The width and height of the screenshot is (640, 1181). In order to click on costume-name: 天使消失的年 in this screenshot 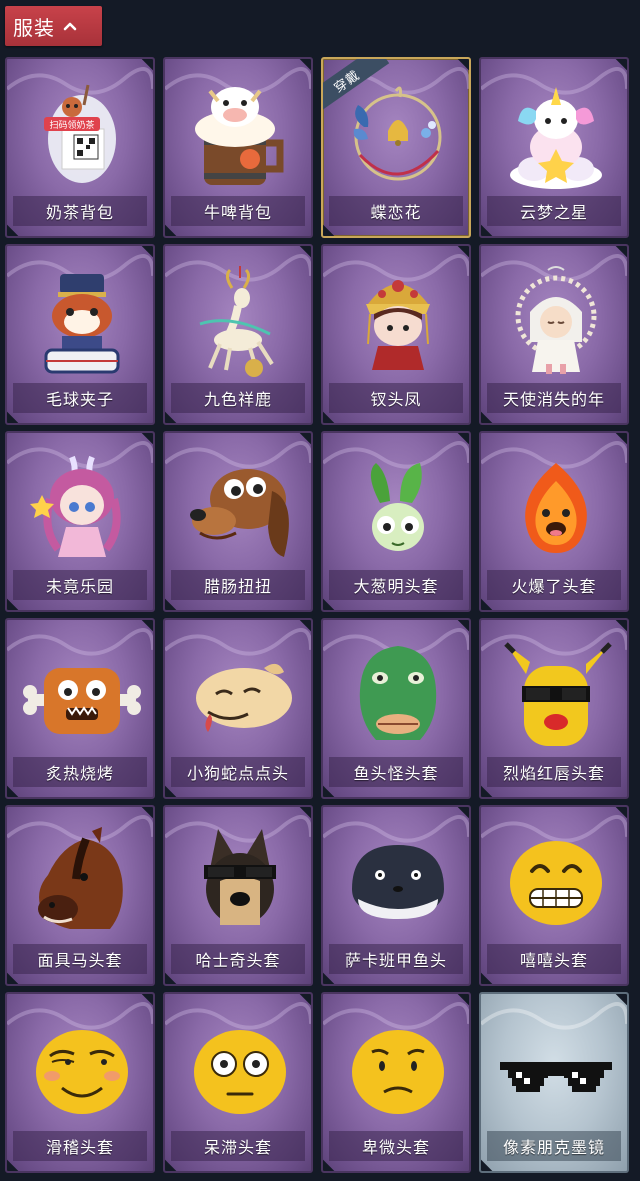, I will do `click(553, 399)`.